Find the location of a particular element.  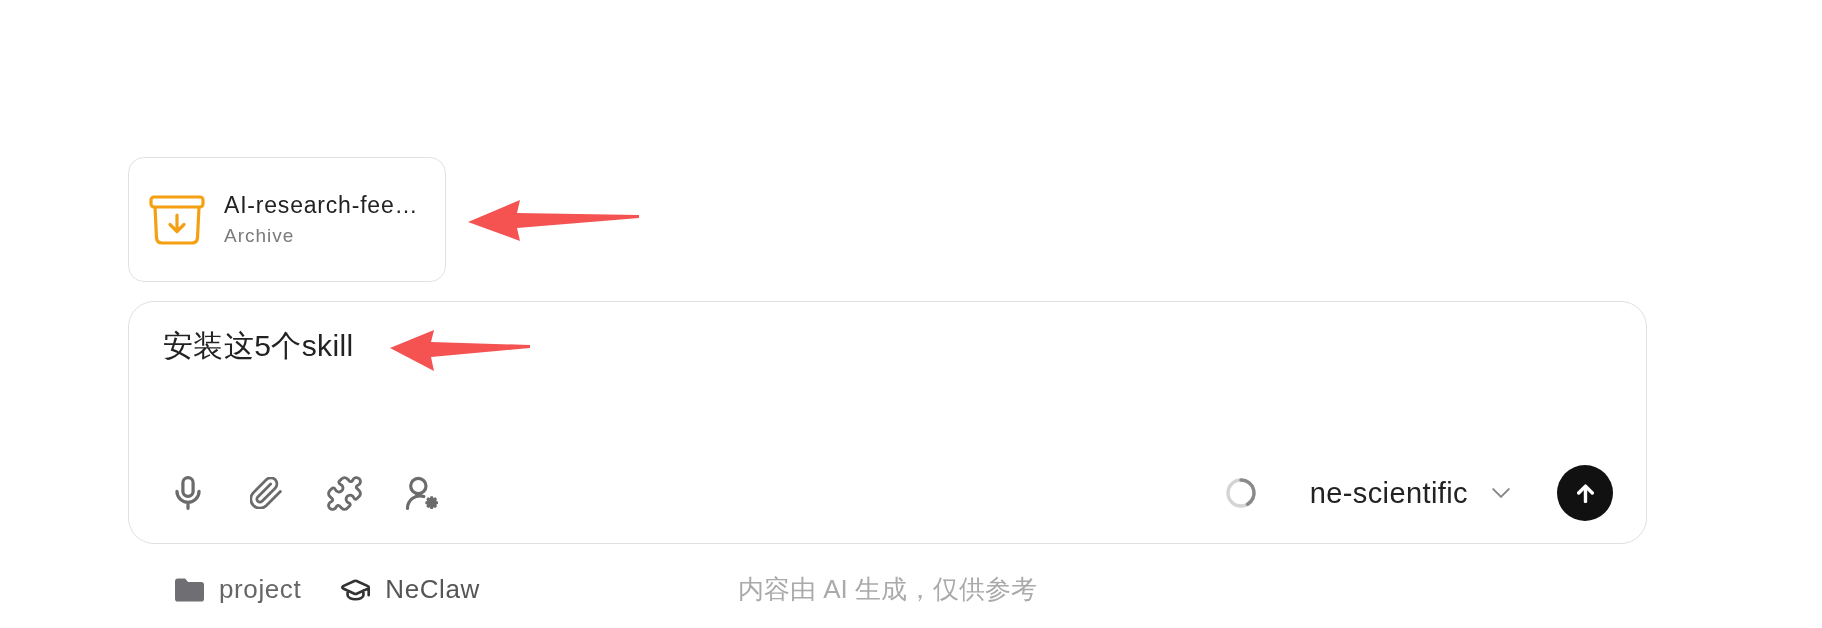

message-input: 安装这5个skill is located at coordinates (888, 382).